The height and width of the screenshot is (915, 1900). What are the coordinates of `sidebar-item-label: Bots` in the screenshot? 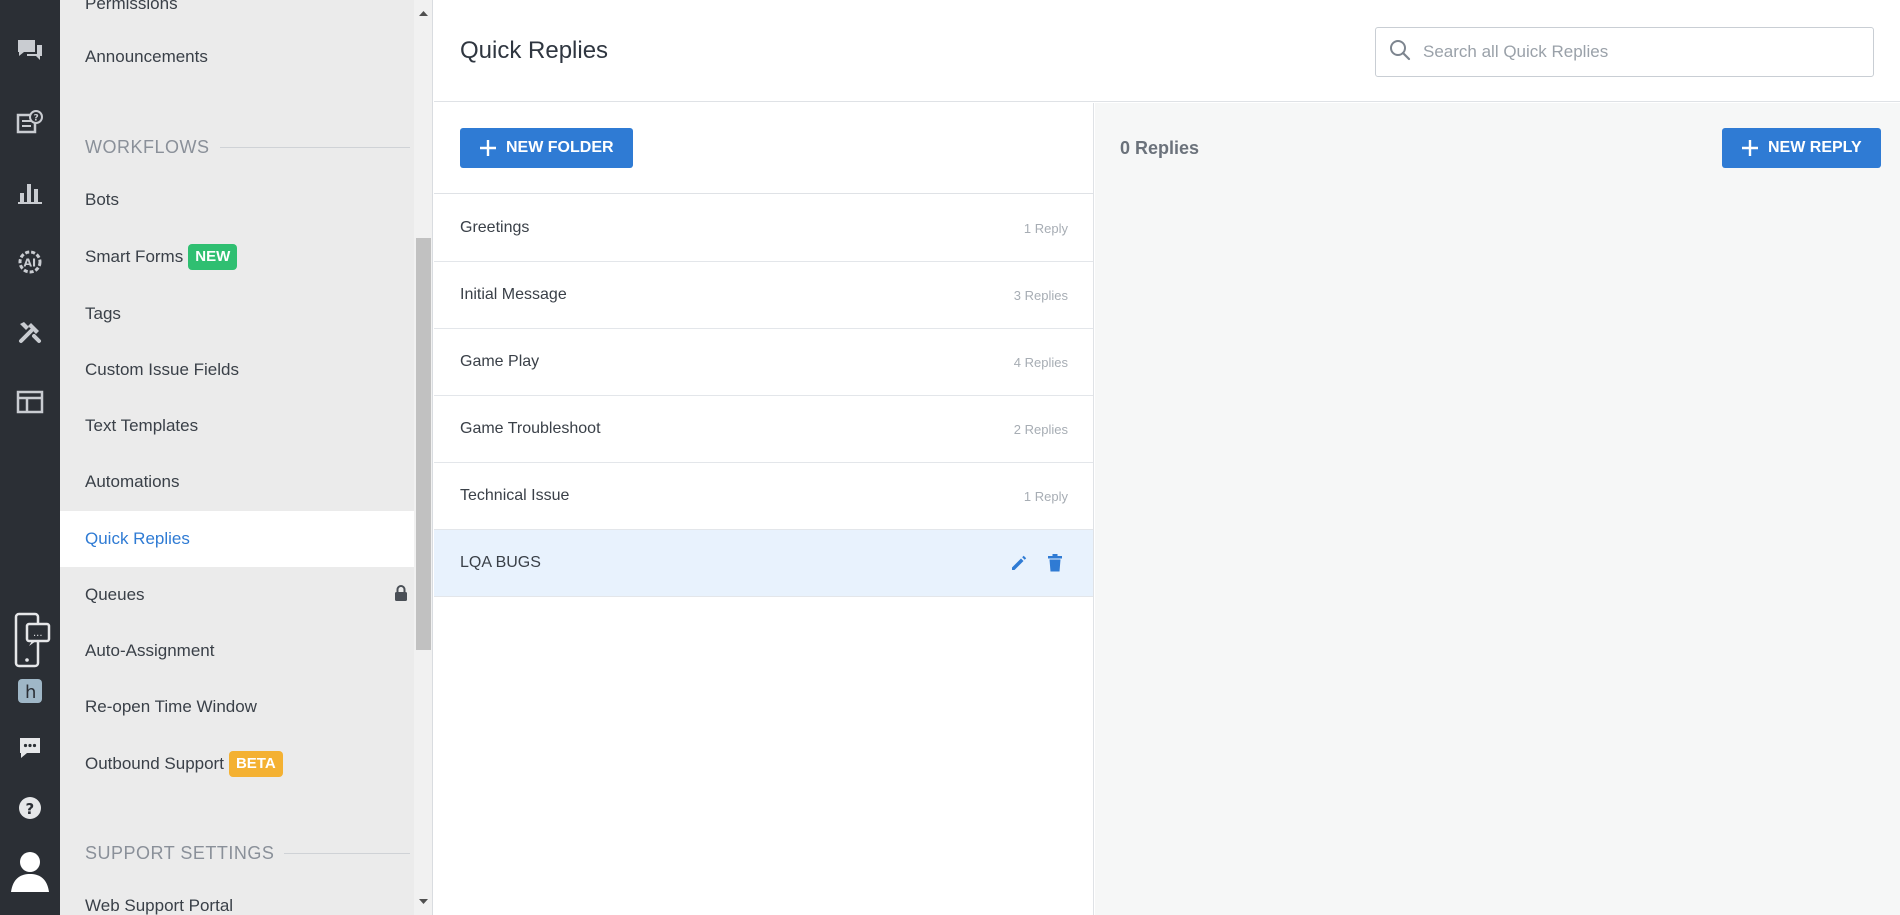 It's located at (102, 199).